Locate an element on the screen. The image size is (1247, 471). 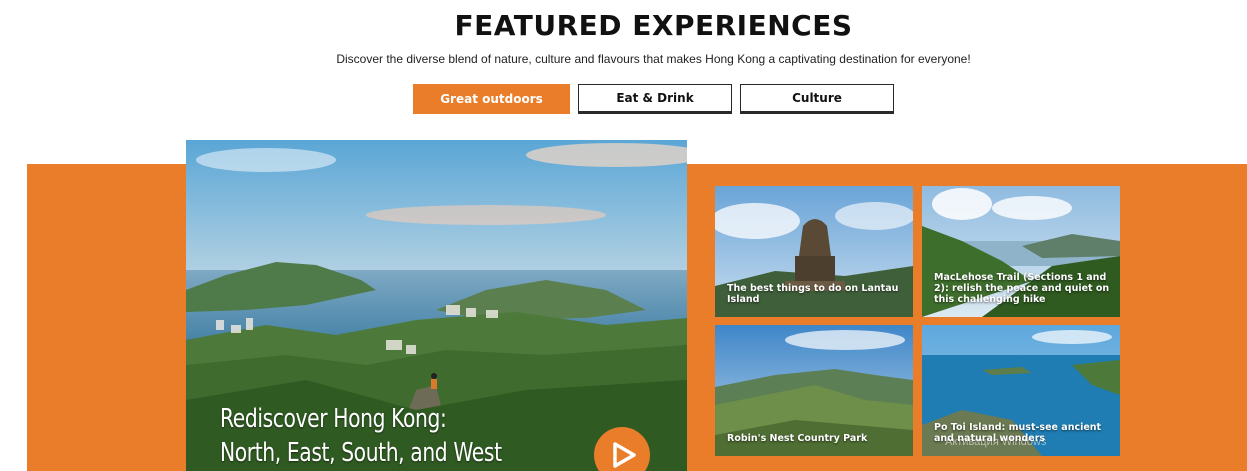
hero-title-line2: North, East, South, and West is located at coordinates (361, 453).